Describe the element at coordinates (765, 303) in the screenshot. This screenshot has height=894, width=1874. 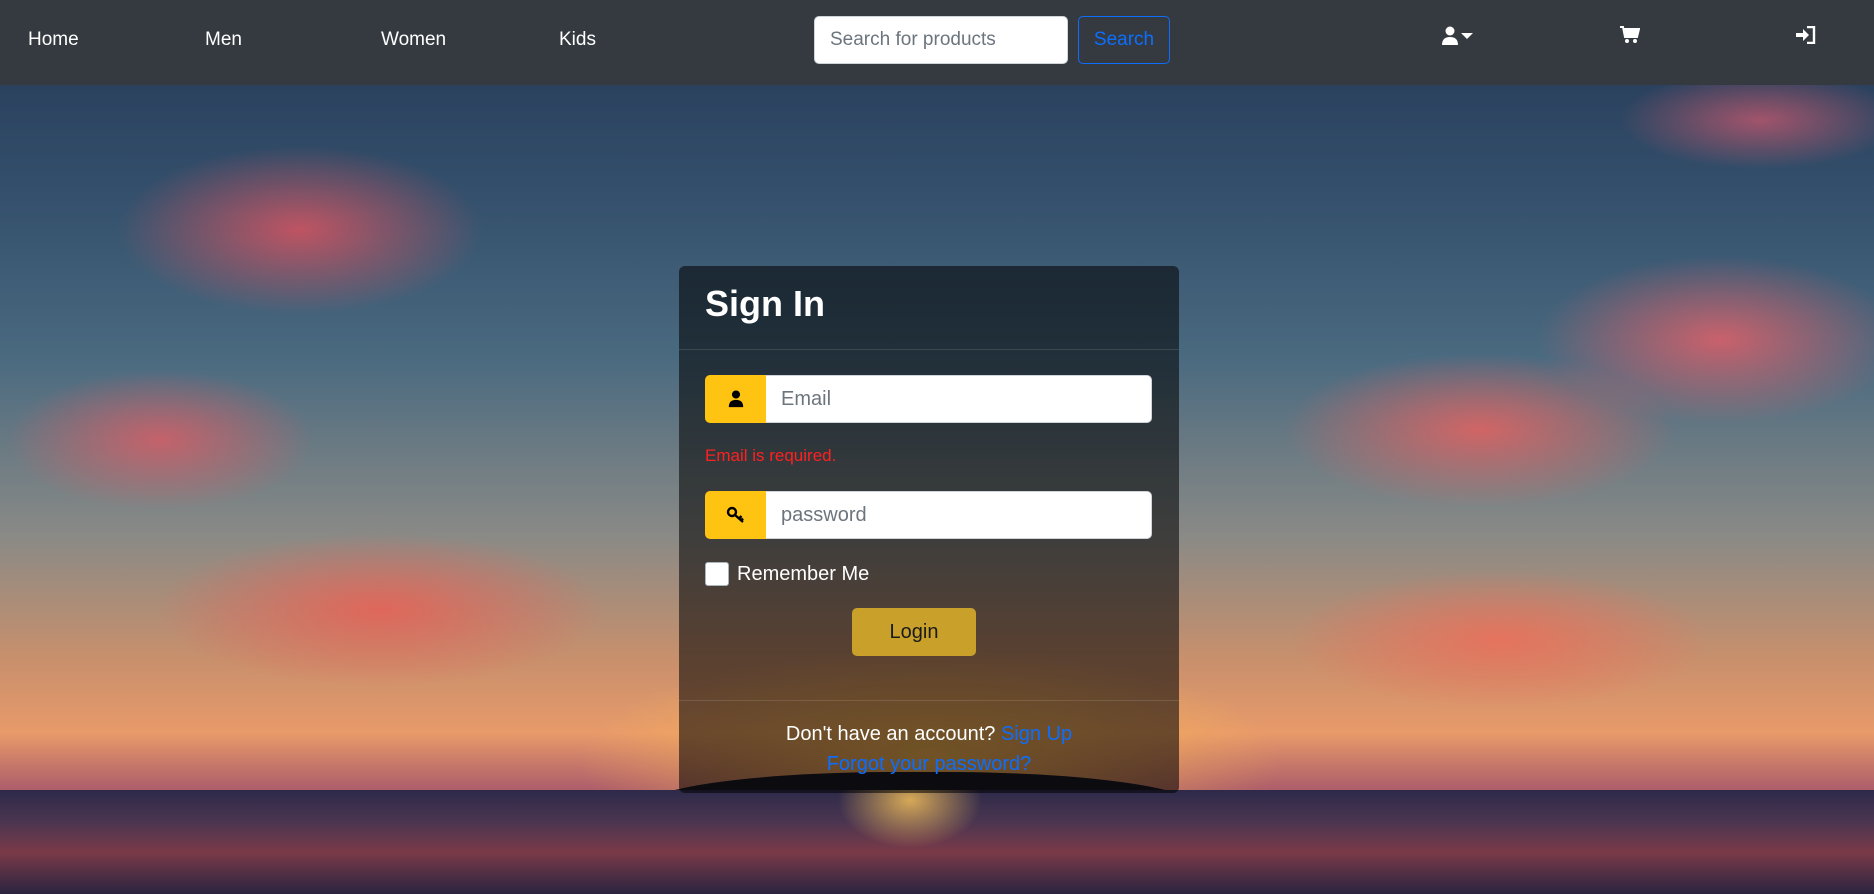
I see `card-title: Sign In` at that location.